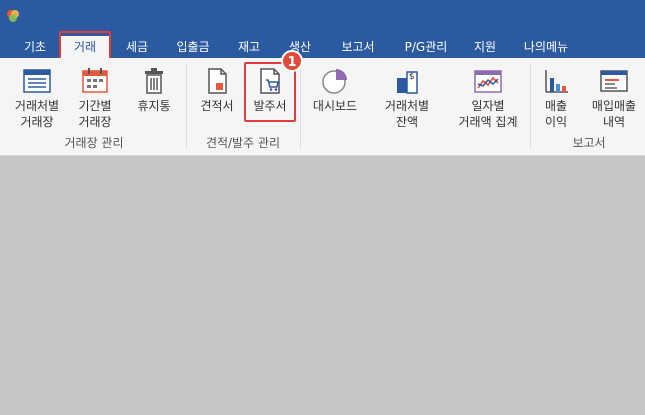  Describe the element at coordinates (95, 80) in the screenshot. I see `calendar-icon` at that location.